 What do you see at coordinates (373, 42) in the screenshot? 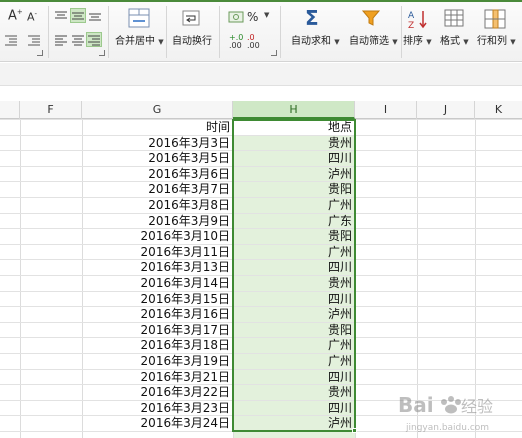
I see `autofilter-button: 自动筛选 ▼` at bounding box center [373, 42].